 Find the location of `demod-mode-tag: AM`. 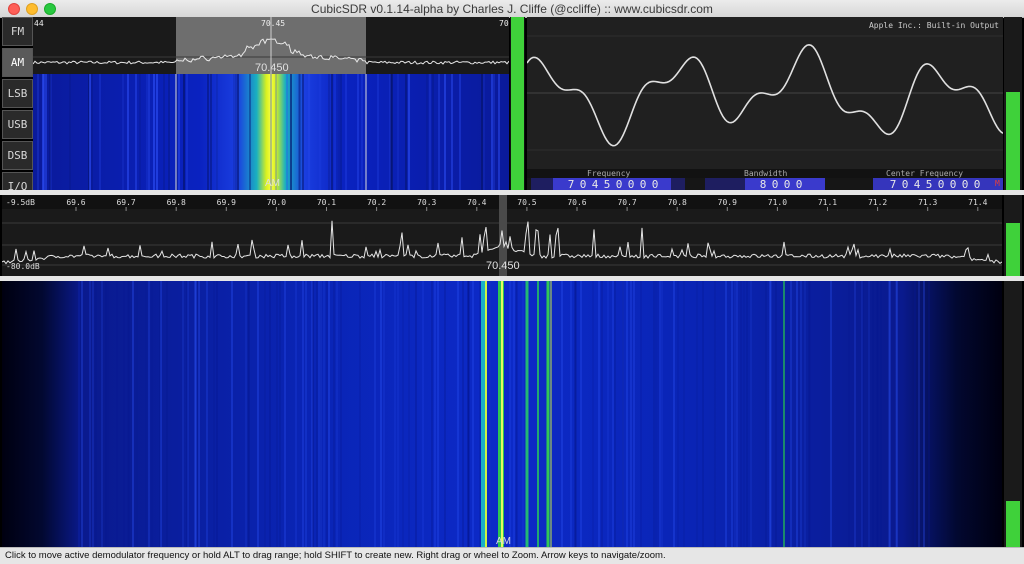

demod-mode-tag: AM is located at coordinates (272, 183).